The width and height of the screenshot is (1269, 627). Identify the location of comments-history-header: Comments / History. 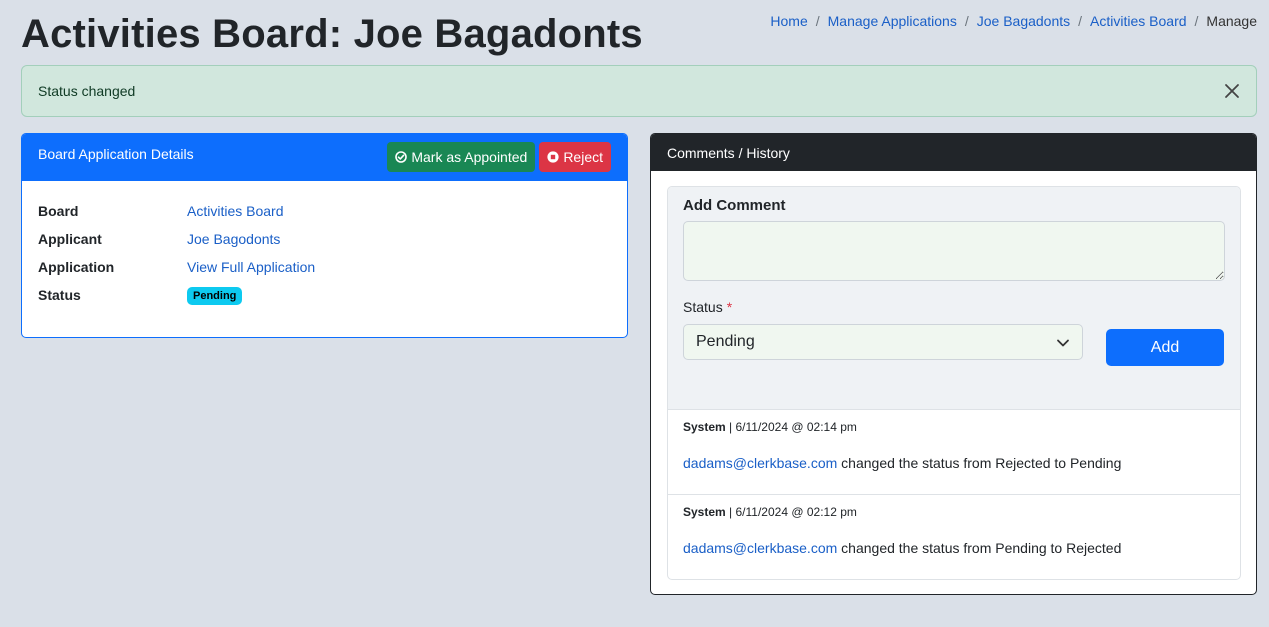
(953, 152).